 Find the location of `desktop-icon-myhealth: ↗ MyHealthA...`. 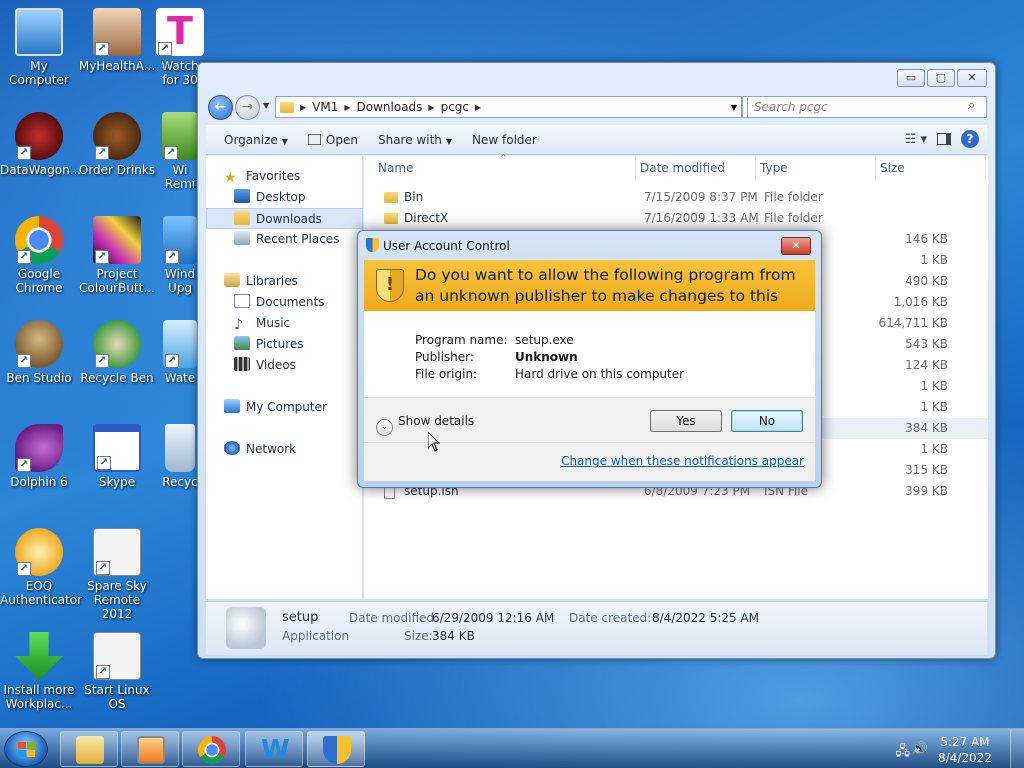

desktop-icon-myhealth: ↗ MyHealthA... is located at coordinates (117, 40).